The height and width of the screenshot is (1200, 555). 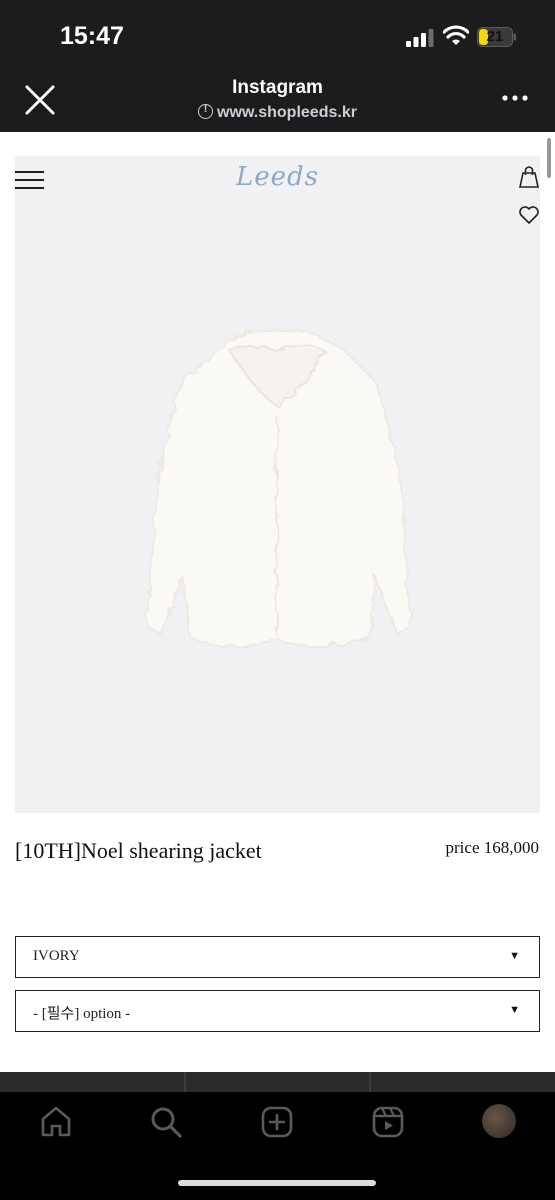 What do you see at coordinates (56, 956) in the screenshot?
I see `color-select-value: IVORY` at bounding box center [56, 956].